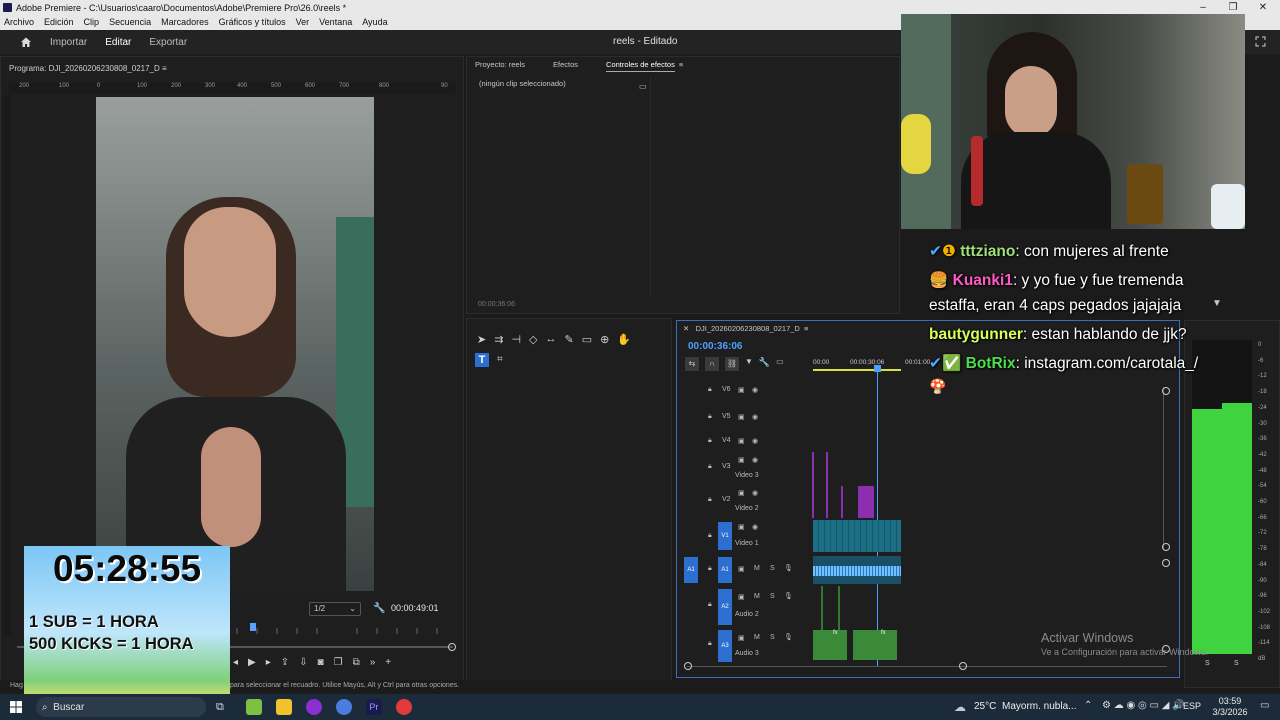 This screenshot has height=720, width=1280. Describe the element at coordinates (481, 339) in the screenshot. I see `selection-tool-icon: ➤` at that location.